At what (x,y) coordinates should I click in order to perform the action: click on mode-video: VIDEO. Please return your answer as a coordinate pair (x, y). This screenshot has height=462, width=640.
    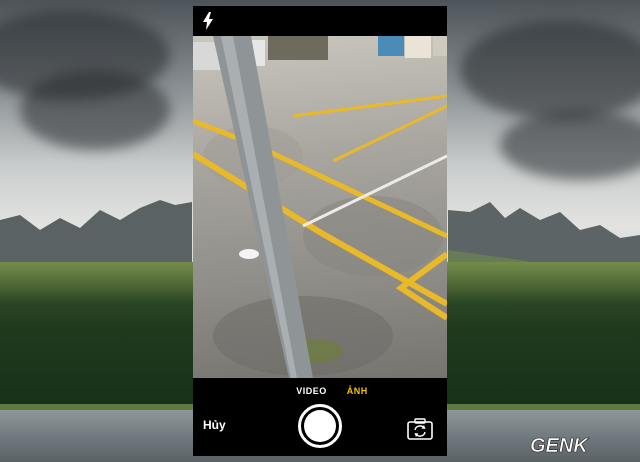
    Looking at the image, I should click on (311, 394).